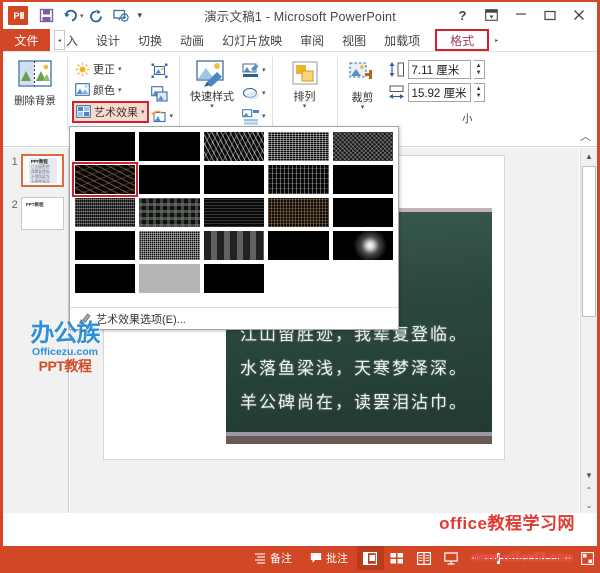 The width and height of the screenshot is (600, 573). I want to click on remove-background-button: 删除背景, so click(35, 82).